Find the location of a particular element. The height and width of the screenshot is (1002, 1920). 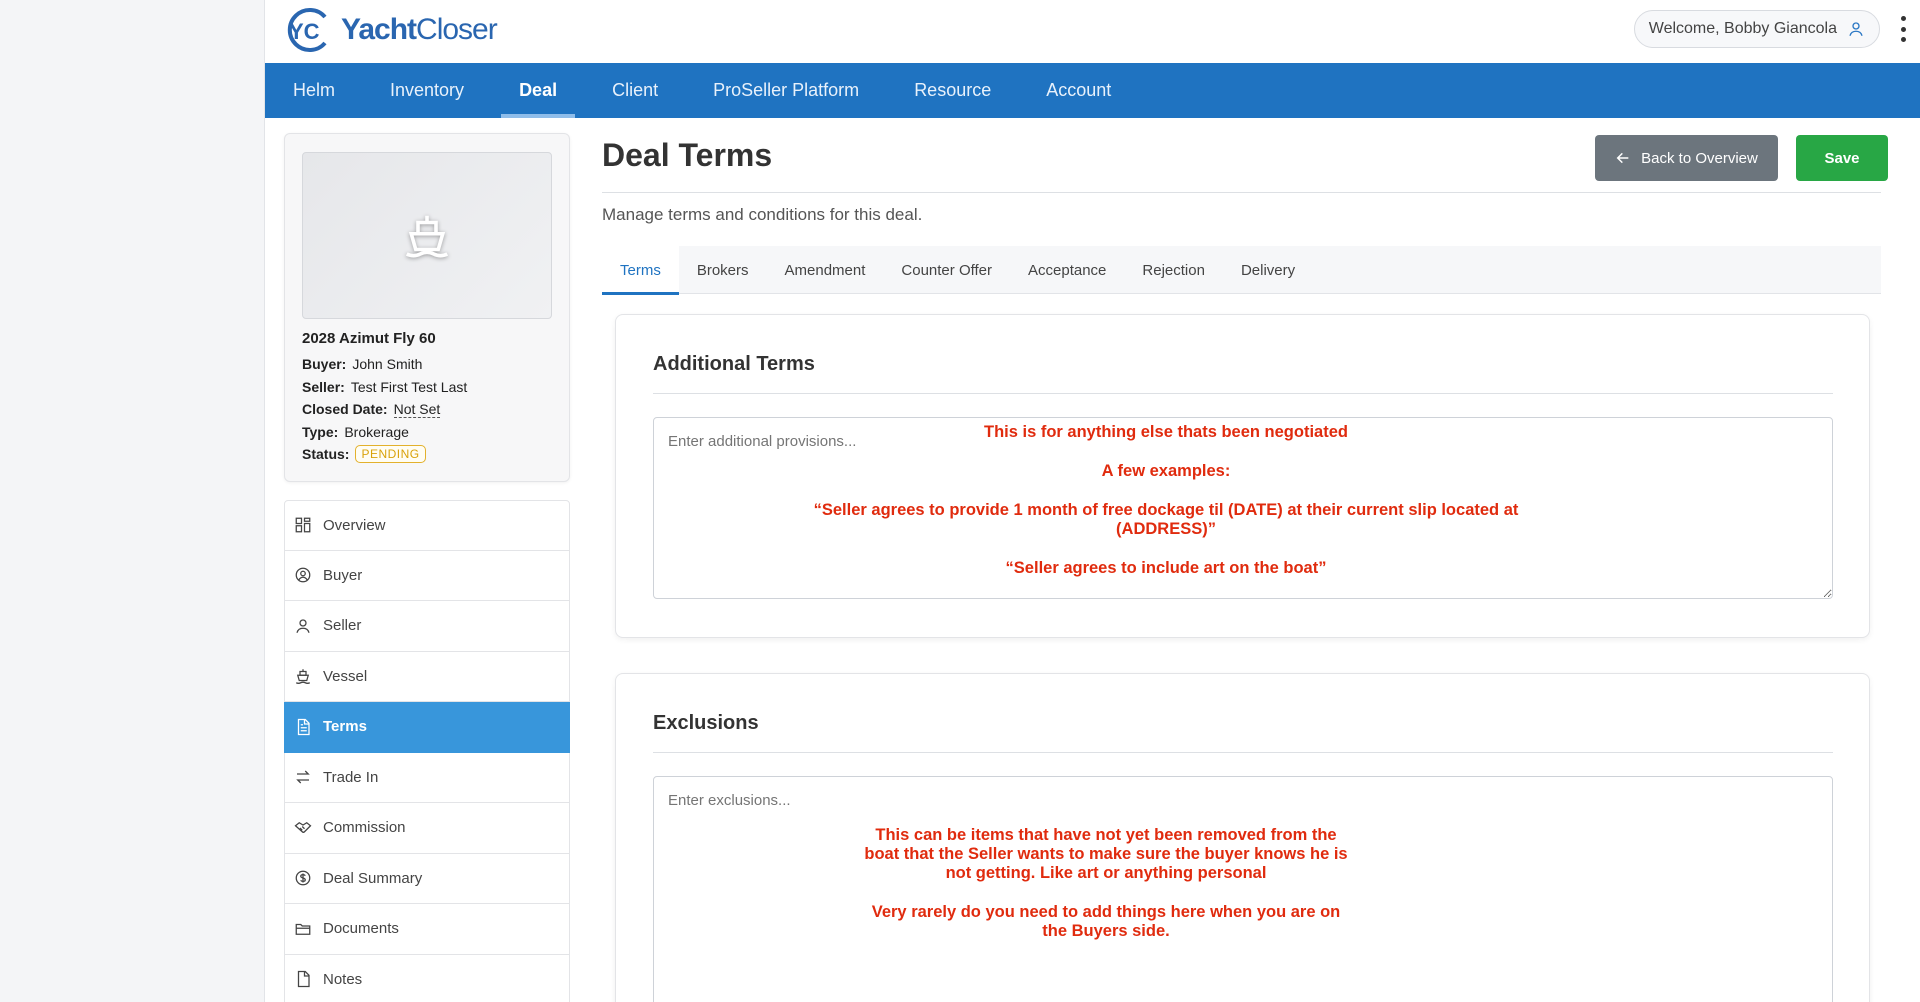

save-button: Save is located at coordinates (1842, 158).